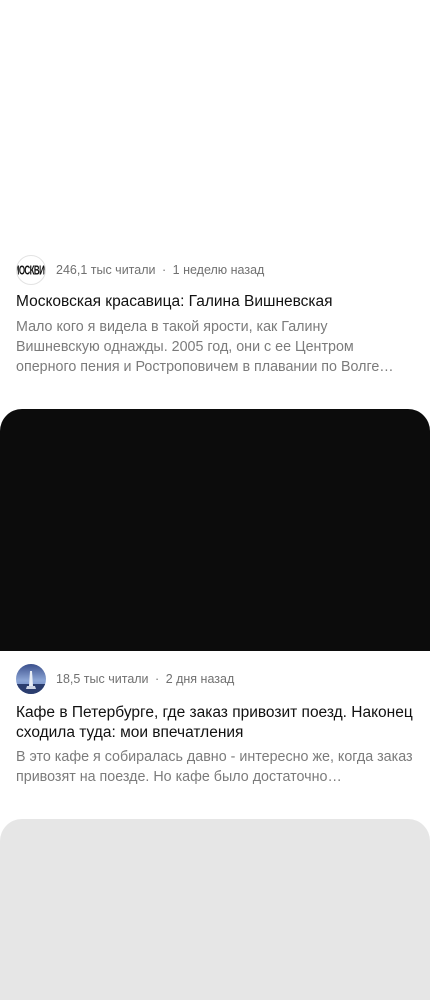 This screenshot has height=1000, width=430. What do you see at coordinates (200, 679) in the screenshot?
I see `publish-time: 2 дня назад` at bounding box center [200, 679].